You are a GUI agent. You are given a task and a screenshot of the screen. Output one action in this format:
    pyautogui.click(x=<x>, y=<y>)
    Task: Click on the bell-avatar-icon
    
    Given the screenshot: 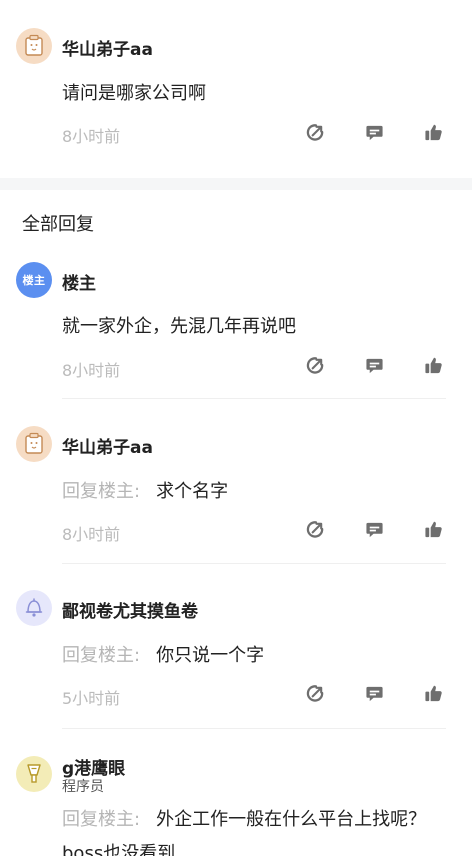 What is the action you would take?
    pyautogui.click(x=34, y=607)
    